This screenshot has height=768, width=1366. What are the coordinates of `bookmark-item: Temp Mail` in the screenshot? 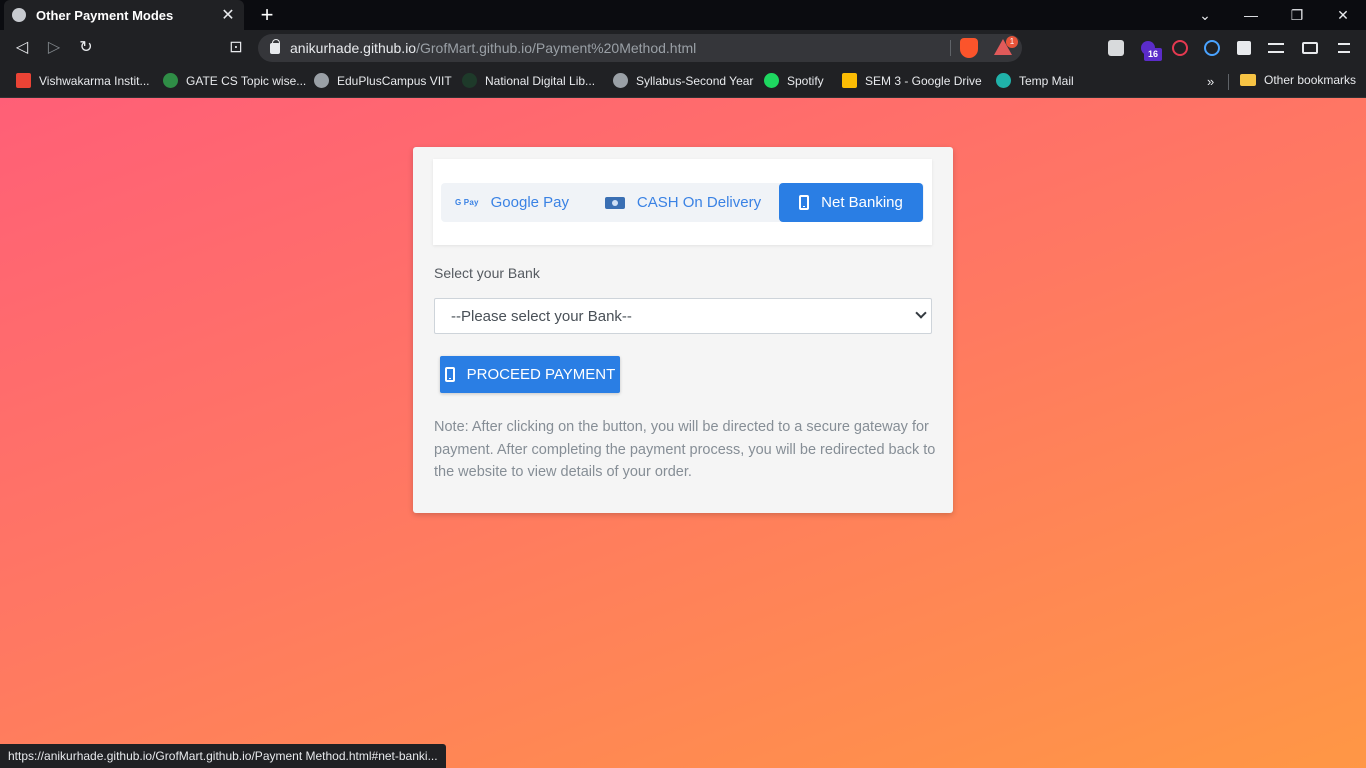 It's located at (1035, 80).